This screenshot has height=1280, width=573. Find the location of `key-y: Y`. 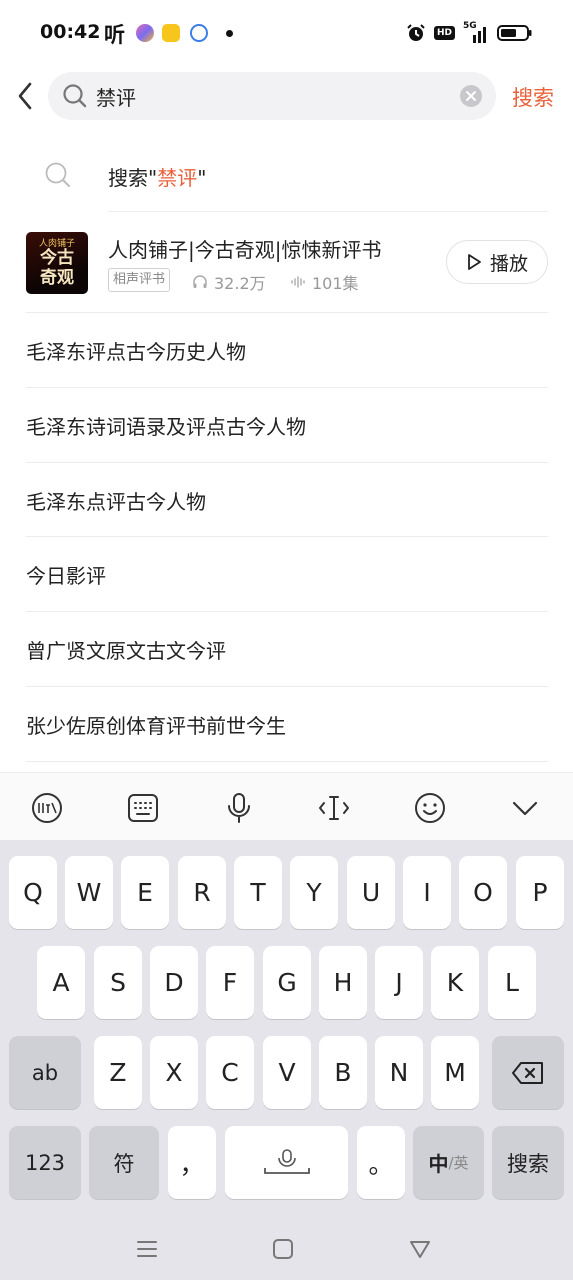

key-y: Y is located at coordinates (314, 892).